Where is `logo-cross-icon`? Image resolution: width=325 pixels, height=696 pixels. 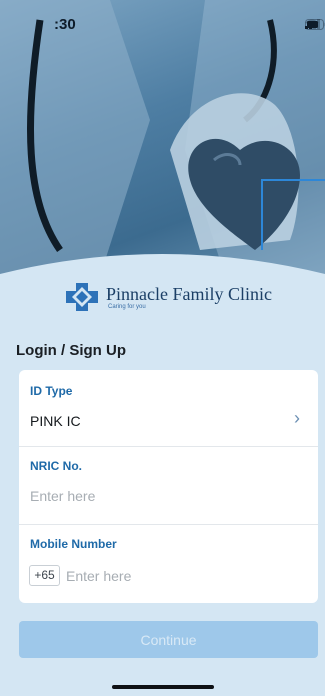 logo-cross-icon is located at coordinates (82, 297).